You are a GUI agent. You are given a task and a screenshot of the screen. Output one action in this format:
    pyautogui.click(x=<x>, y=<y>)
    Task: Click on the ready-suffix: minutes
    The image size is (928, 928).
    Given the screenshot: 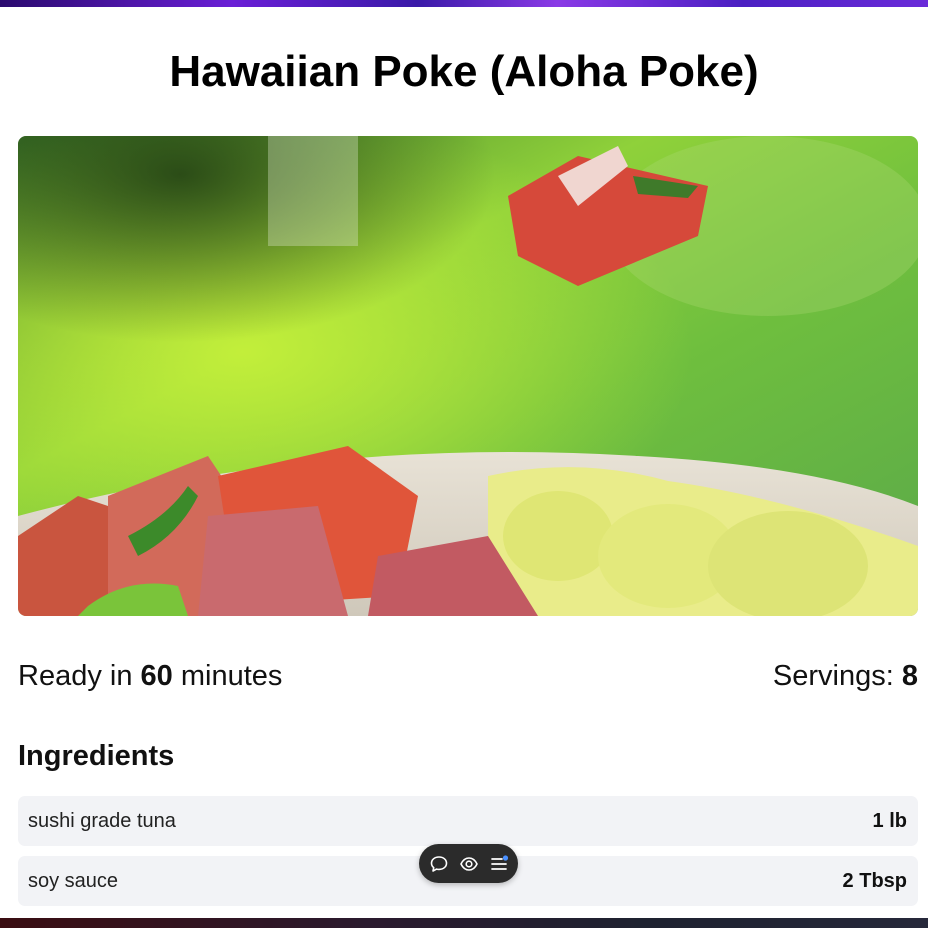 What is the action you would take?
    pyautogui.click(x=227, y=676)
    